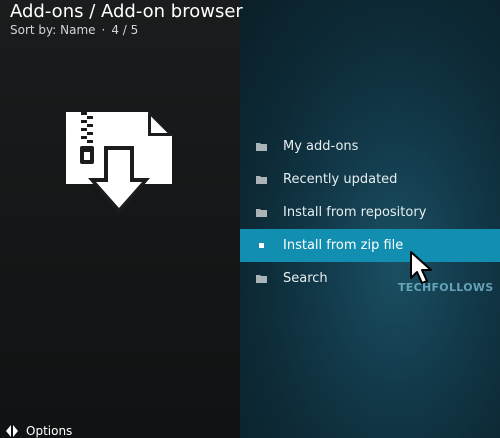 The image size is (500, 438). What do you see at coordinates (126, 11) in the screenshot?
I see `page-title: Add-ons / Add-on browser` at bounding box center [126, 11].